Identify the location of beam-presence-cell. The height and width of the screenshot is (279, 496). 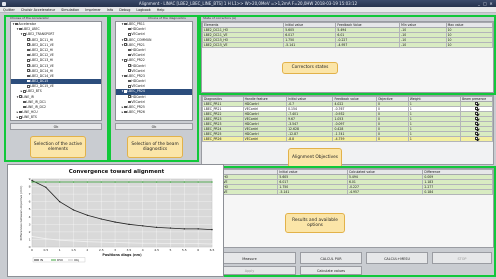
(476, 139).